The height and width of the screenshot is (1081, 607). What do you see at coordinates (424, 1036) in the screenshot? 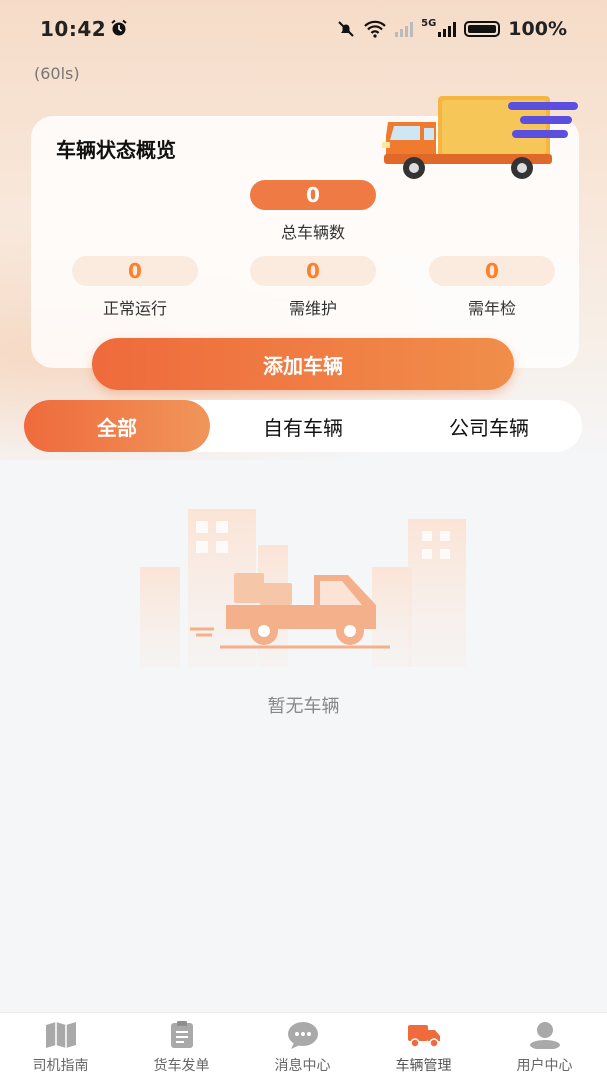
I see `truck-icon` at bounding box center [424, 1036].